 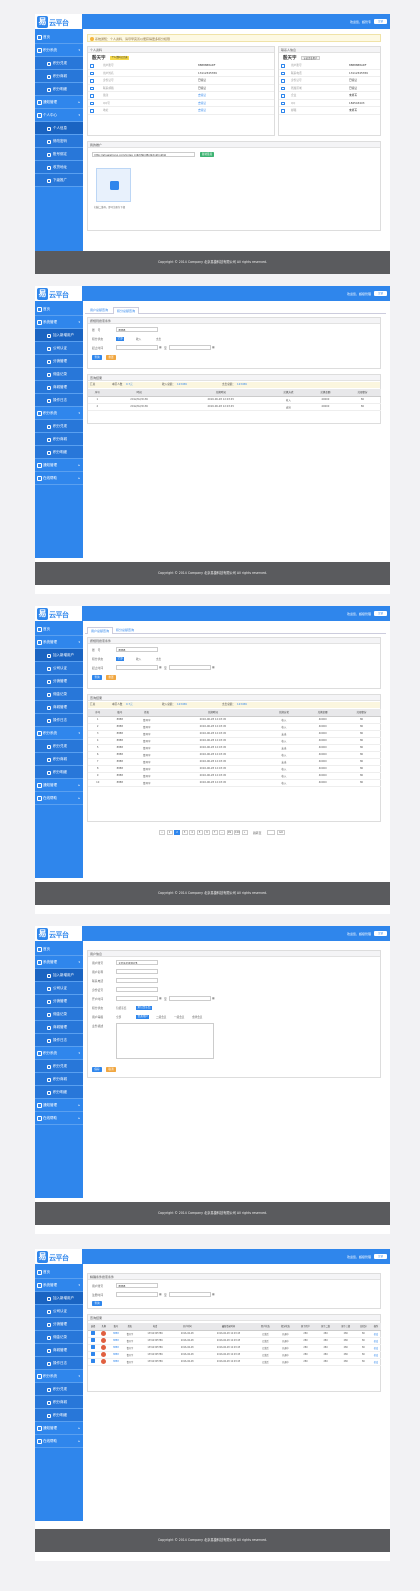 What do you see at coordinates (281, 832) in the screenshot?
I see `go-button: GO` at bounding box center [281, 832].